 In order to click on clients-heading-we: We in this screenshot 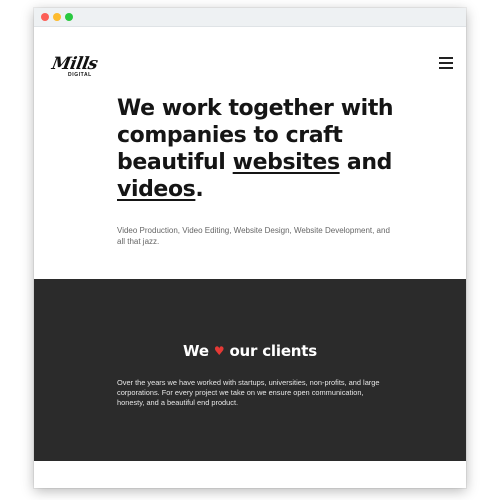, I will do `click(196, 351)`.